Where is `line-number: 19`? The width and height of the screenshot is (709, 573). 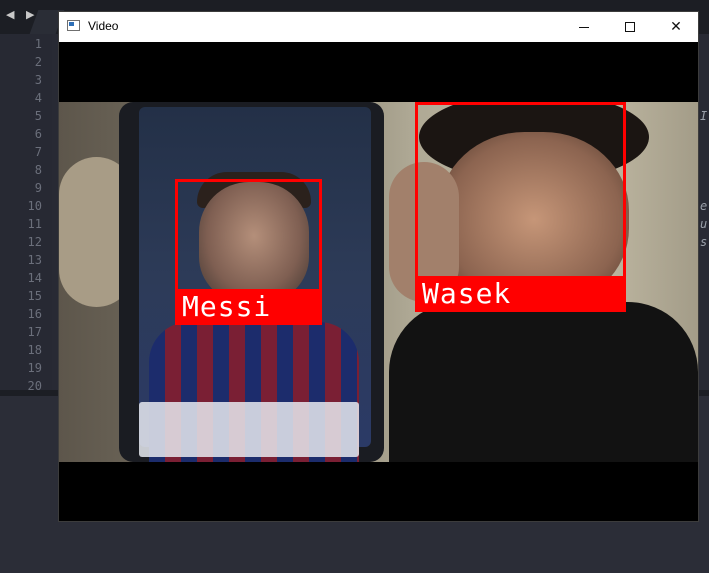
line-number: 19 is located at coordinates (34, 368).